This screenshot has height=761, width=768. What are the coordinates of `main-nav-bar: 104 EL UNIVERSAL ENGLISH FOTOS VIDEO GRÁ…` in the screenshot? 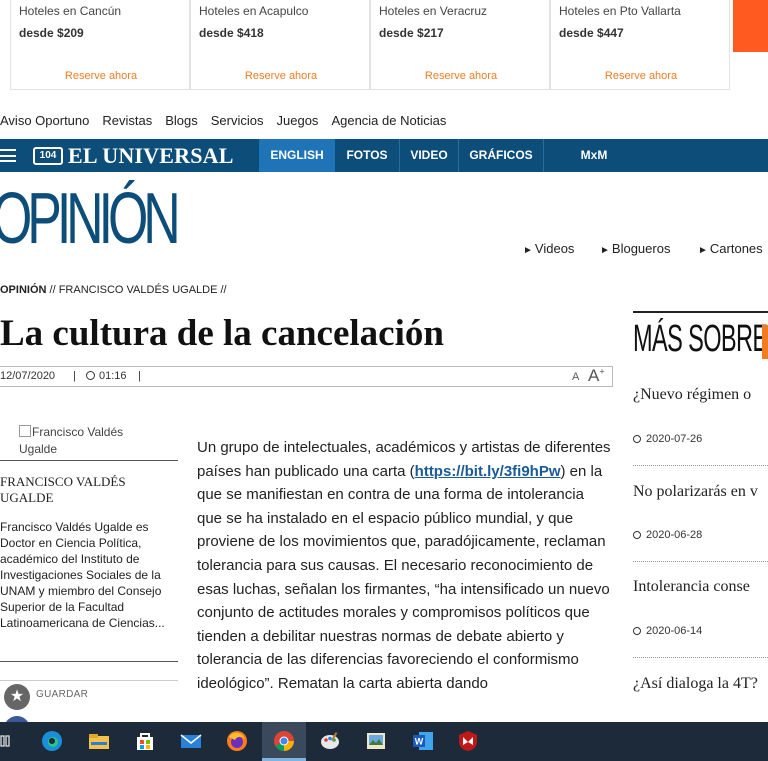 It's located at (384, 155).